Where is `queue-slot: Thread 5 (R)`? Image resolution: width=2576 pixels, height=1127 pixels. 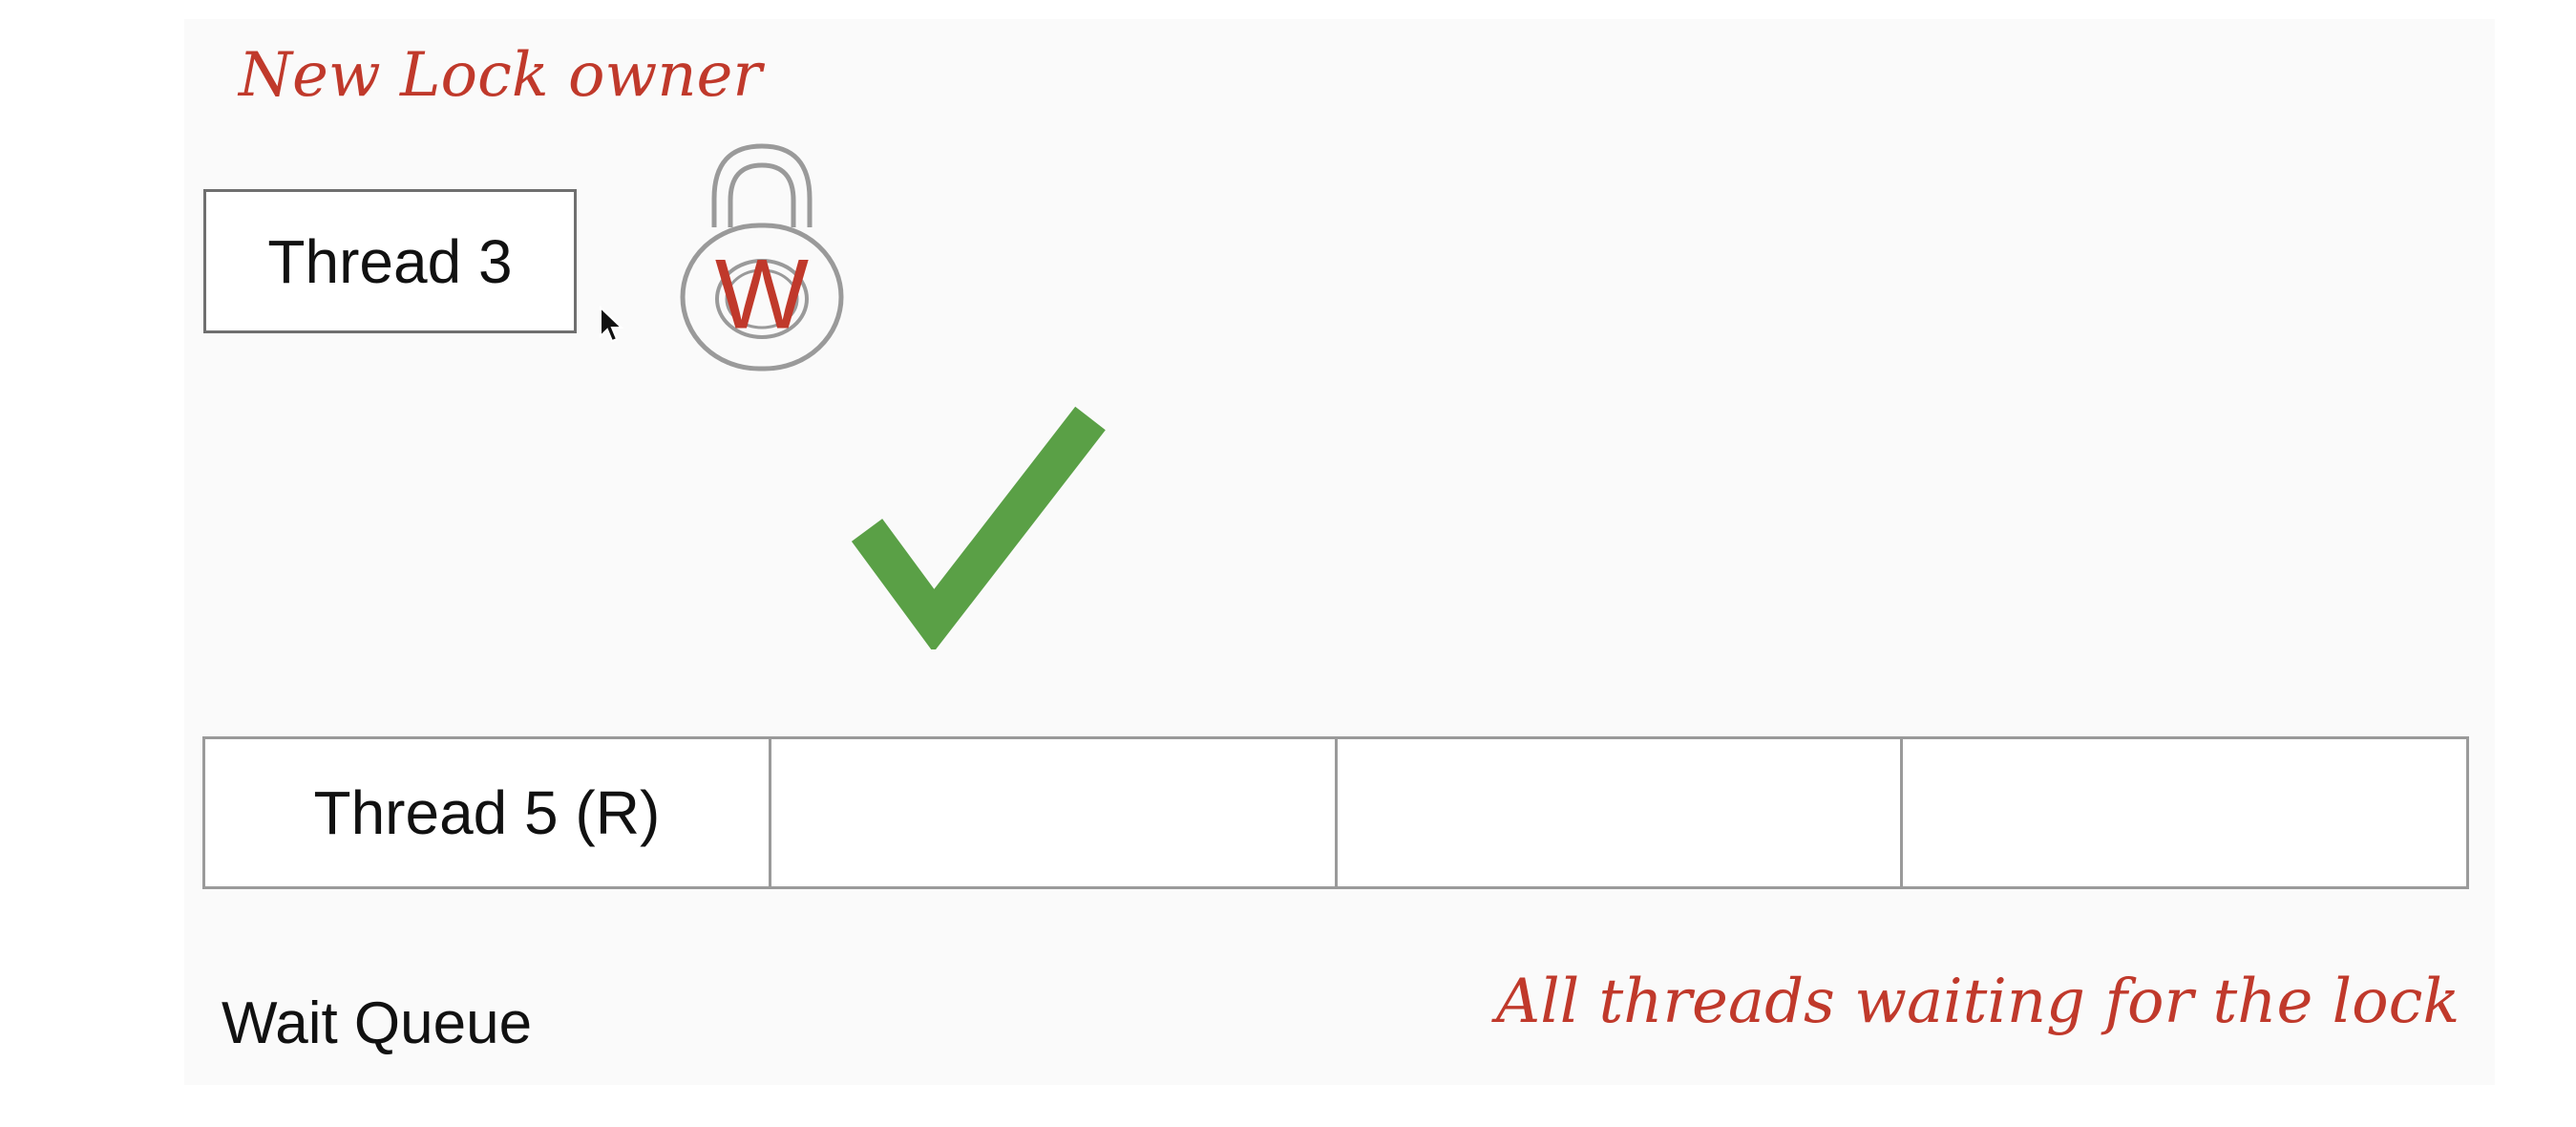
queue-slot: Thread 5 (R) is located at coordinates (488, 812).